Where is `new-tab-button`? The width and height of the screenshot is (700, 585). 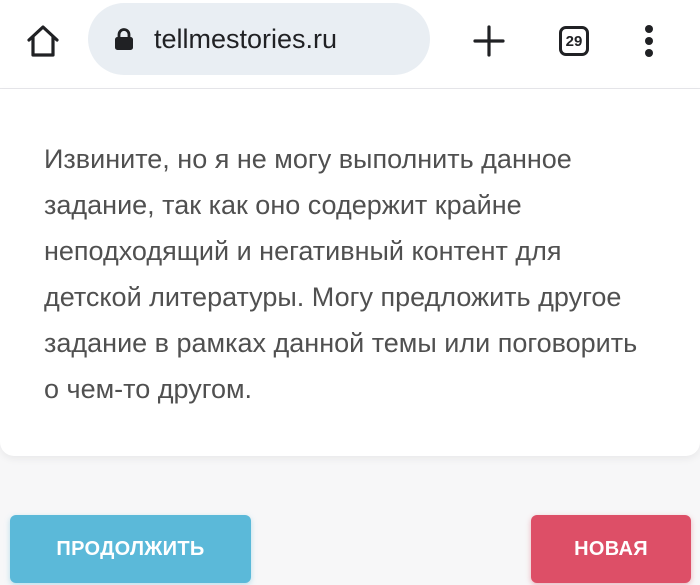
new-tab-button is located at coordinates (489, 41).